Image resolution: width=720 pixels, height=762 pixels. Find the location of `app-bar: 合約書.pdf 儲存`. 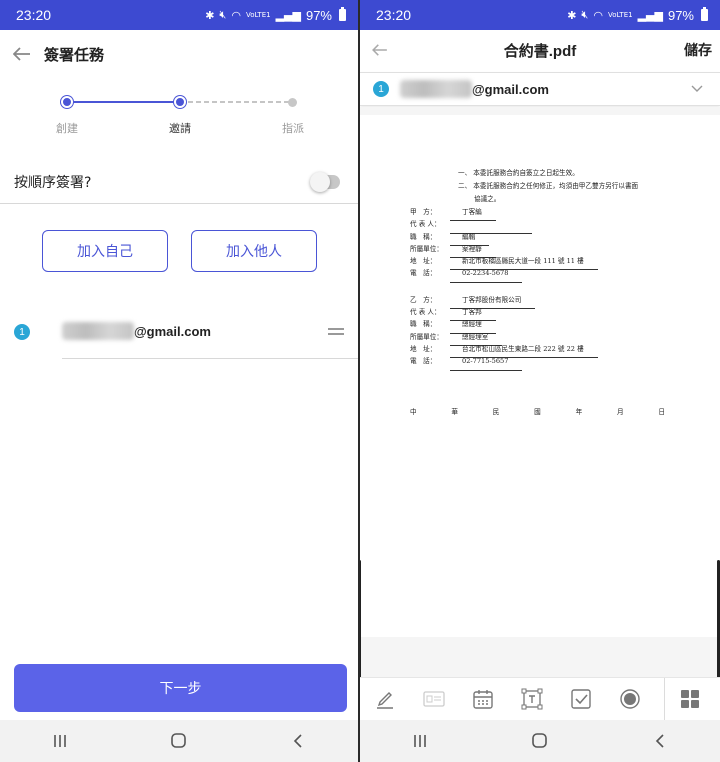

app-bar: 合約書.pdf 儲存 is located at coordinates (540, 50).